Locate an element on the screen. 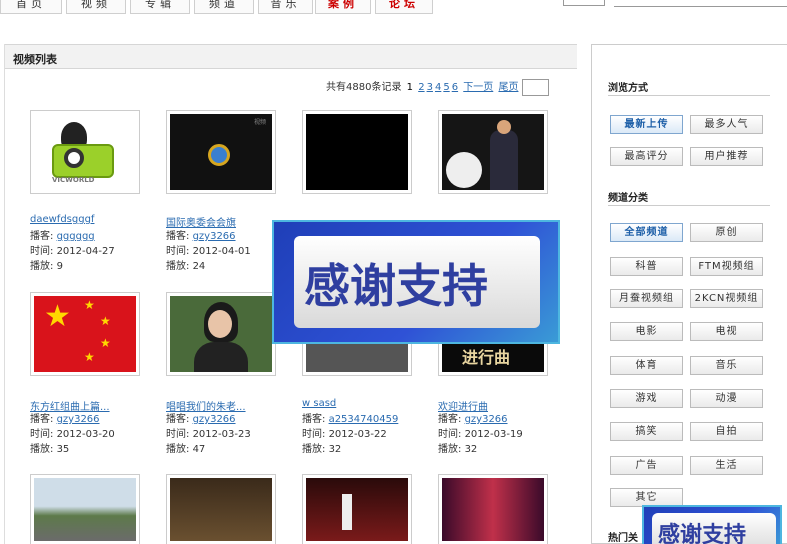 This screenshot has width=787, height=544. thumb-stage-image is located at coordinates (357, 509).